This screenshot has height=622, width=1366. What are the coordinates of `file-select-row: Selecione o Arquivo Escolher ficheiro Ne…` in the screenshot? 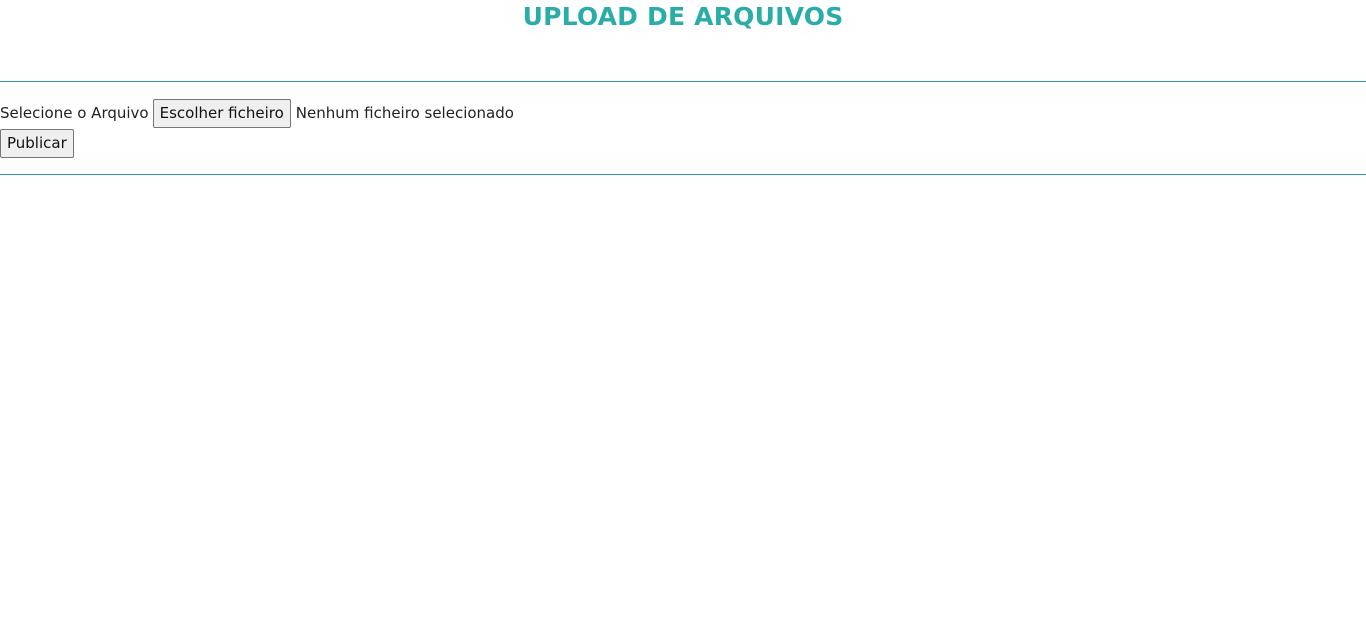 It's located at (257, 113).